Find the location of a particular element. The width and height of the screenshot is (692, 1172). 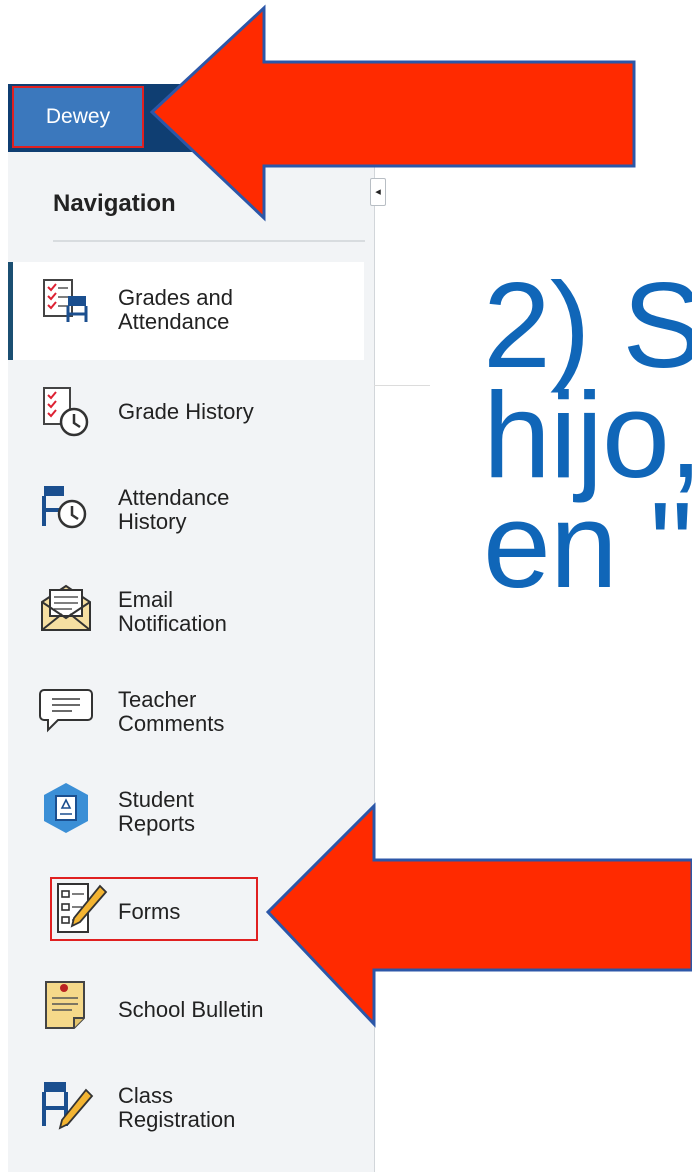

student-tab-dewey: Dewey is located at coordinates (78, 117).